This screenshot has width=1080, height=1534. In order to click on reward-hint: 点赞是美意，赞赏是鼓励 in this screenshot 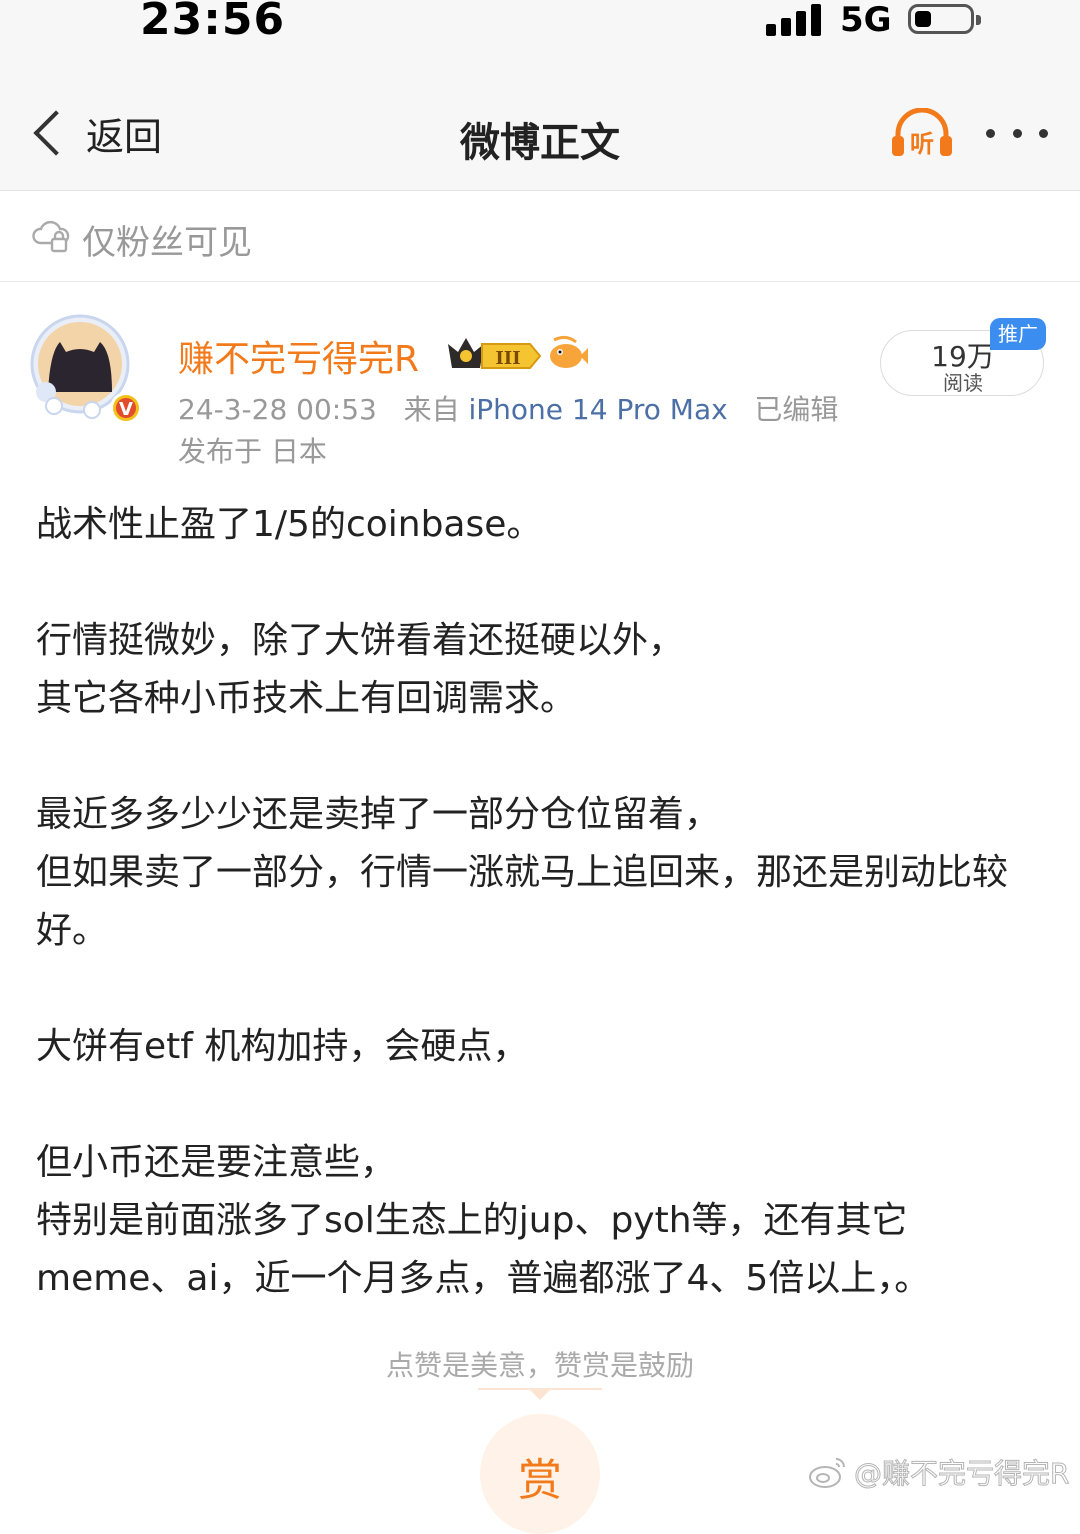, I will do `click(539, 1365)`.